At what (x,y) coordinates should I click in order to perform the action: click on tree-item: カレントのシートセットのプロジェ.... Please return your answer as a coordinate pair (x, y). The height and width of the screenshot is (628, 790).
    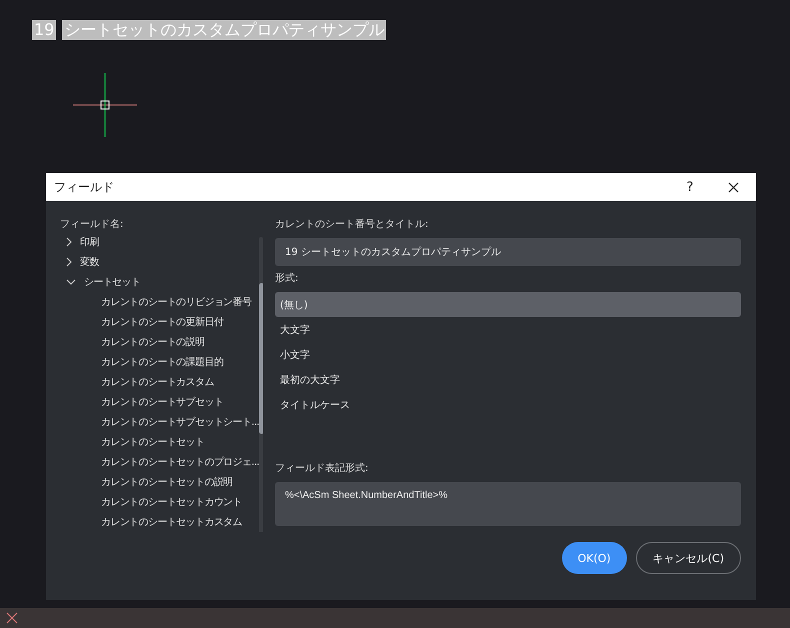
    Looking at the image, I should click on (180, 462).